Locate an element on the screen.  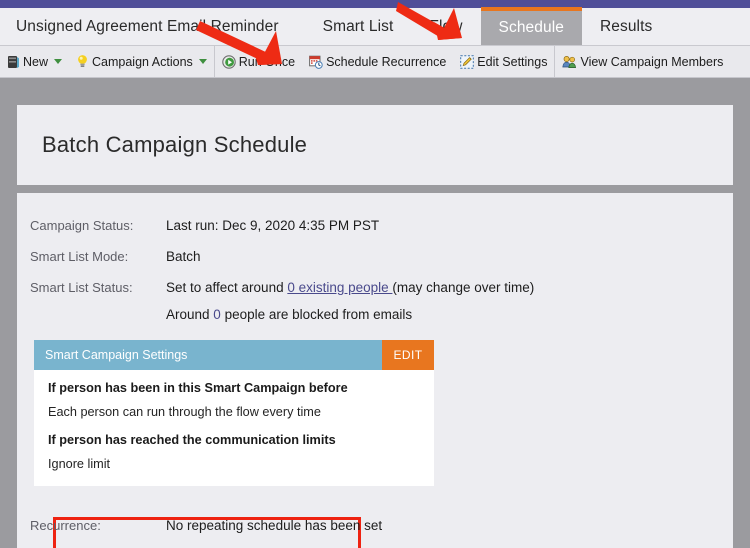
blocked-suffix-text: people are blocked from emails is located at coordinates (316, 314).